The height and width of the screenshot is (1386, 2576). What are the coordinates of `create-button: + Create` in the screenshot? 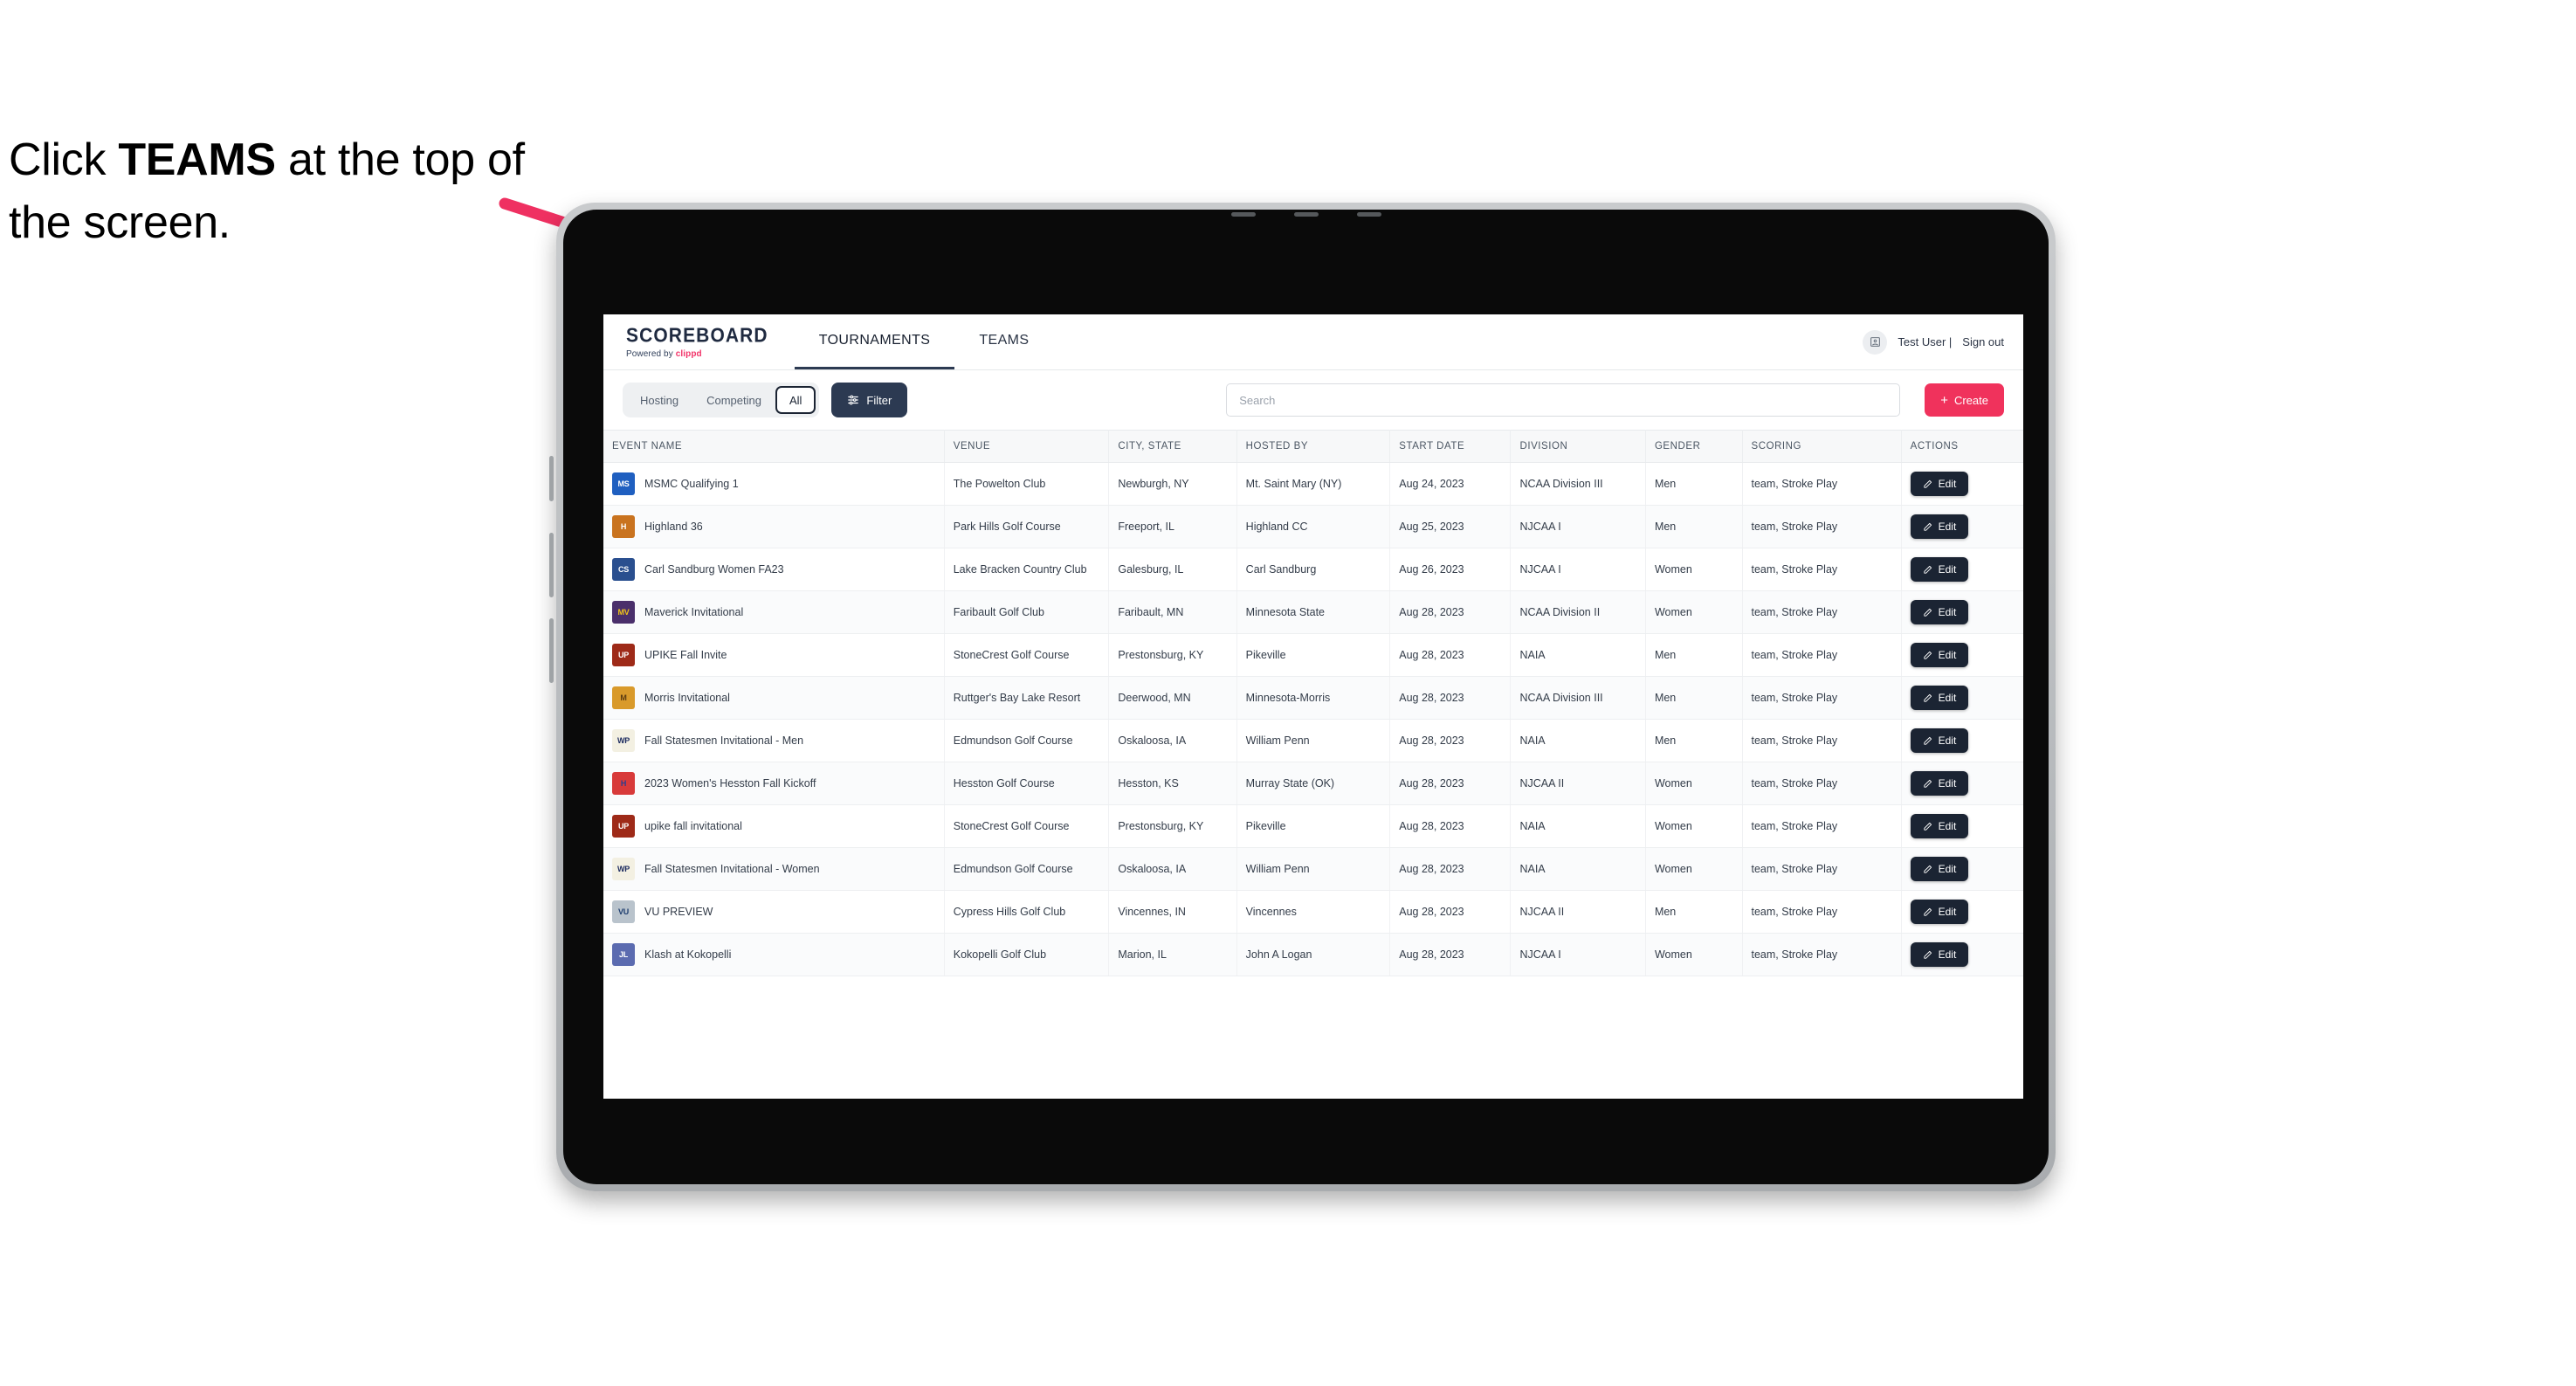 It's located at (1964, 400).